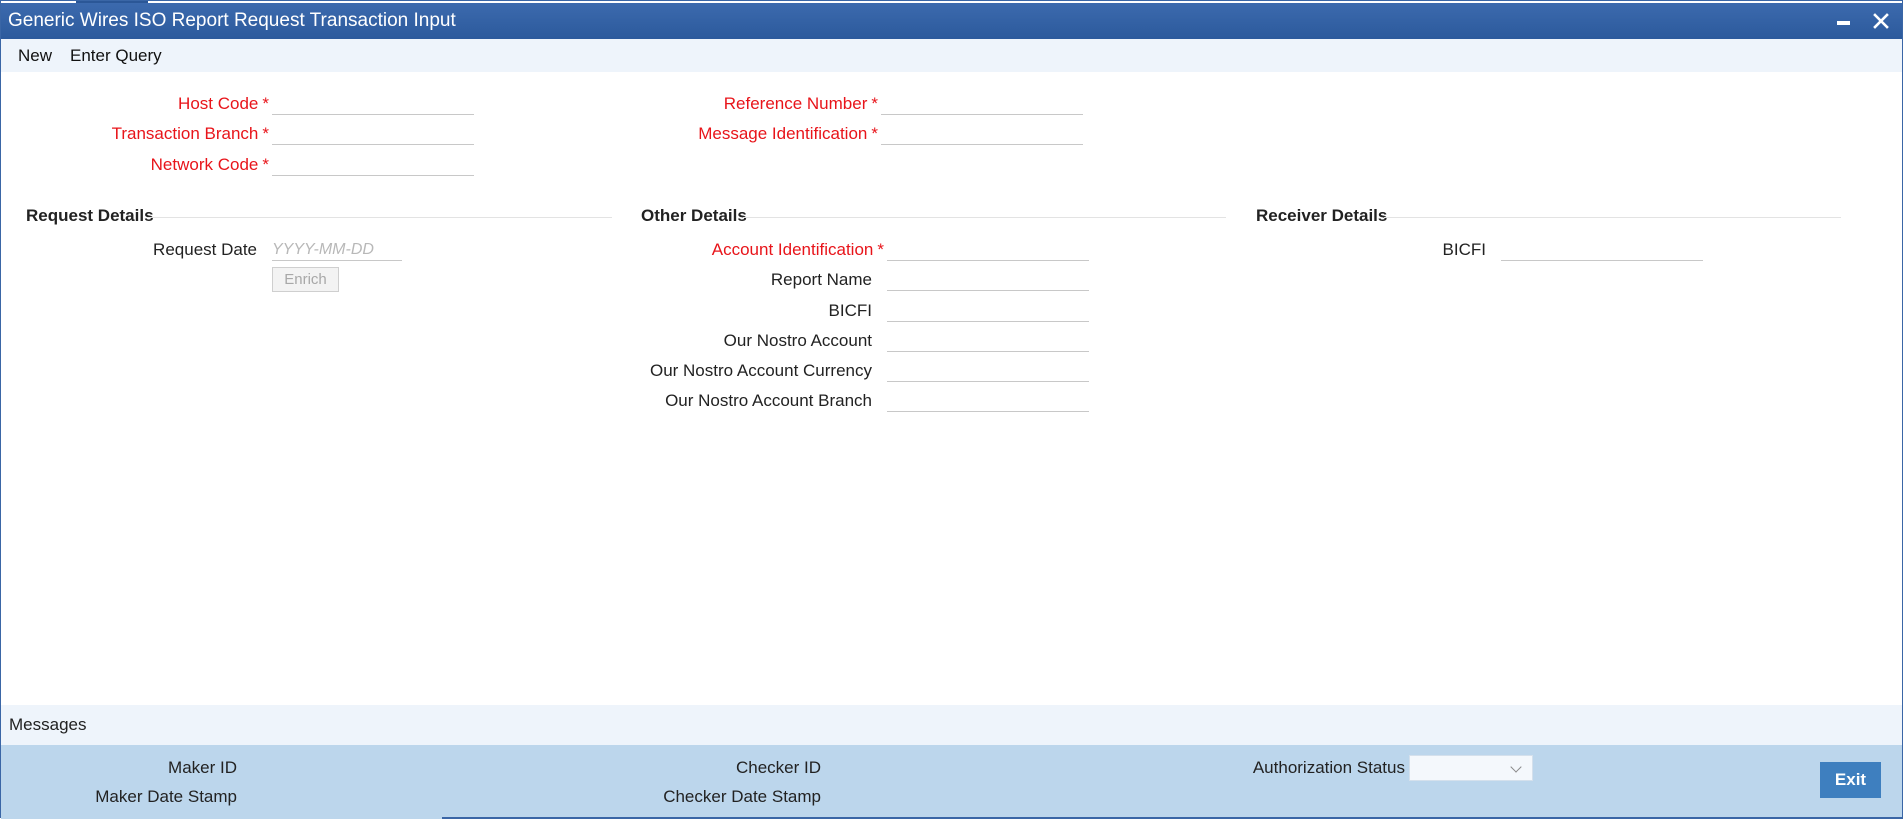 The height and width of the screenshot is (820, 1903). I want to click on close-icon, so click(1881, 21).